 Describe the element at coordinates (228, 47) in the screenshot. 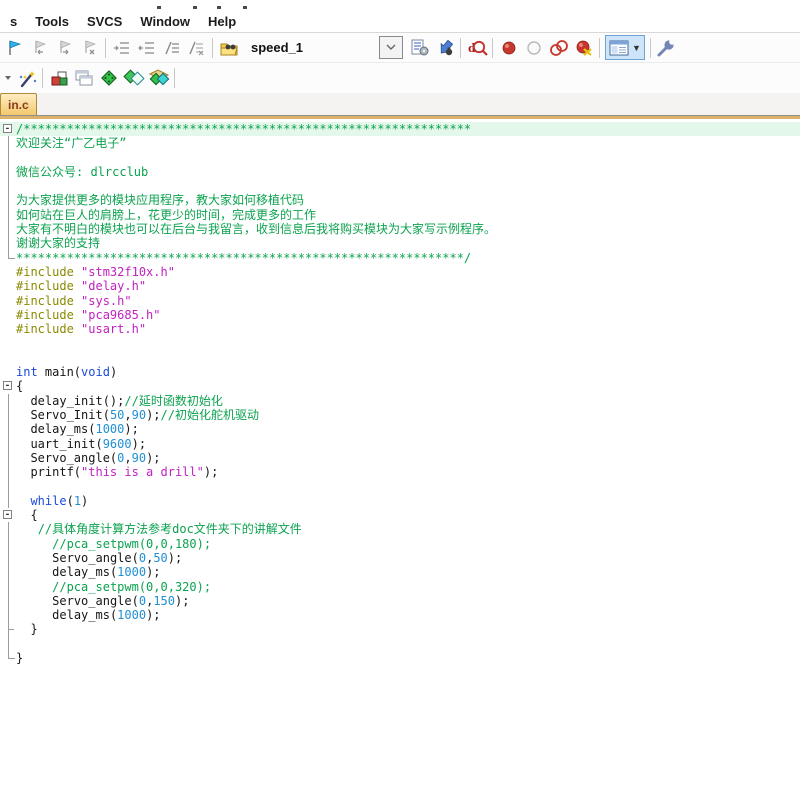

I see `load-target-icon` at that location.